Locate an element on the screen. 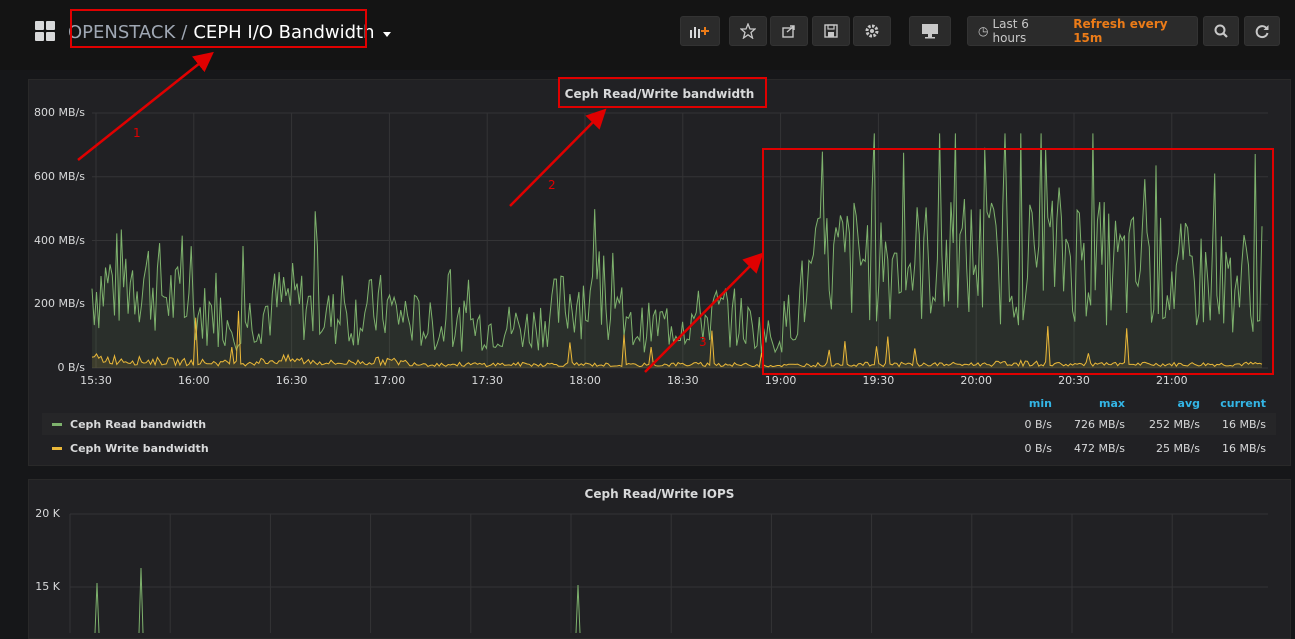 This screenshot has height=639, width=1295. legend-header-avg: avg is located at coordinates (1180, 403).